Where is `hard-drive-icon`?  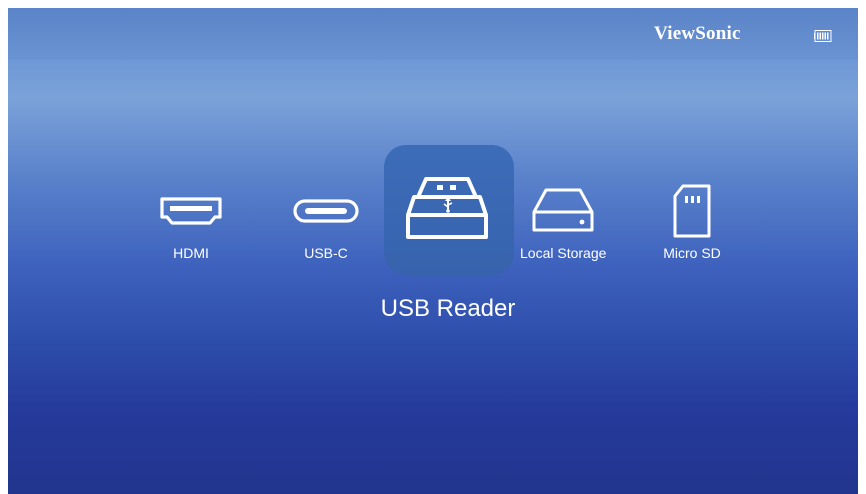 hard-drive-icon is located at coordinates (563, 210).